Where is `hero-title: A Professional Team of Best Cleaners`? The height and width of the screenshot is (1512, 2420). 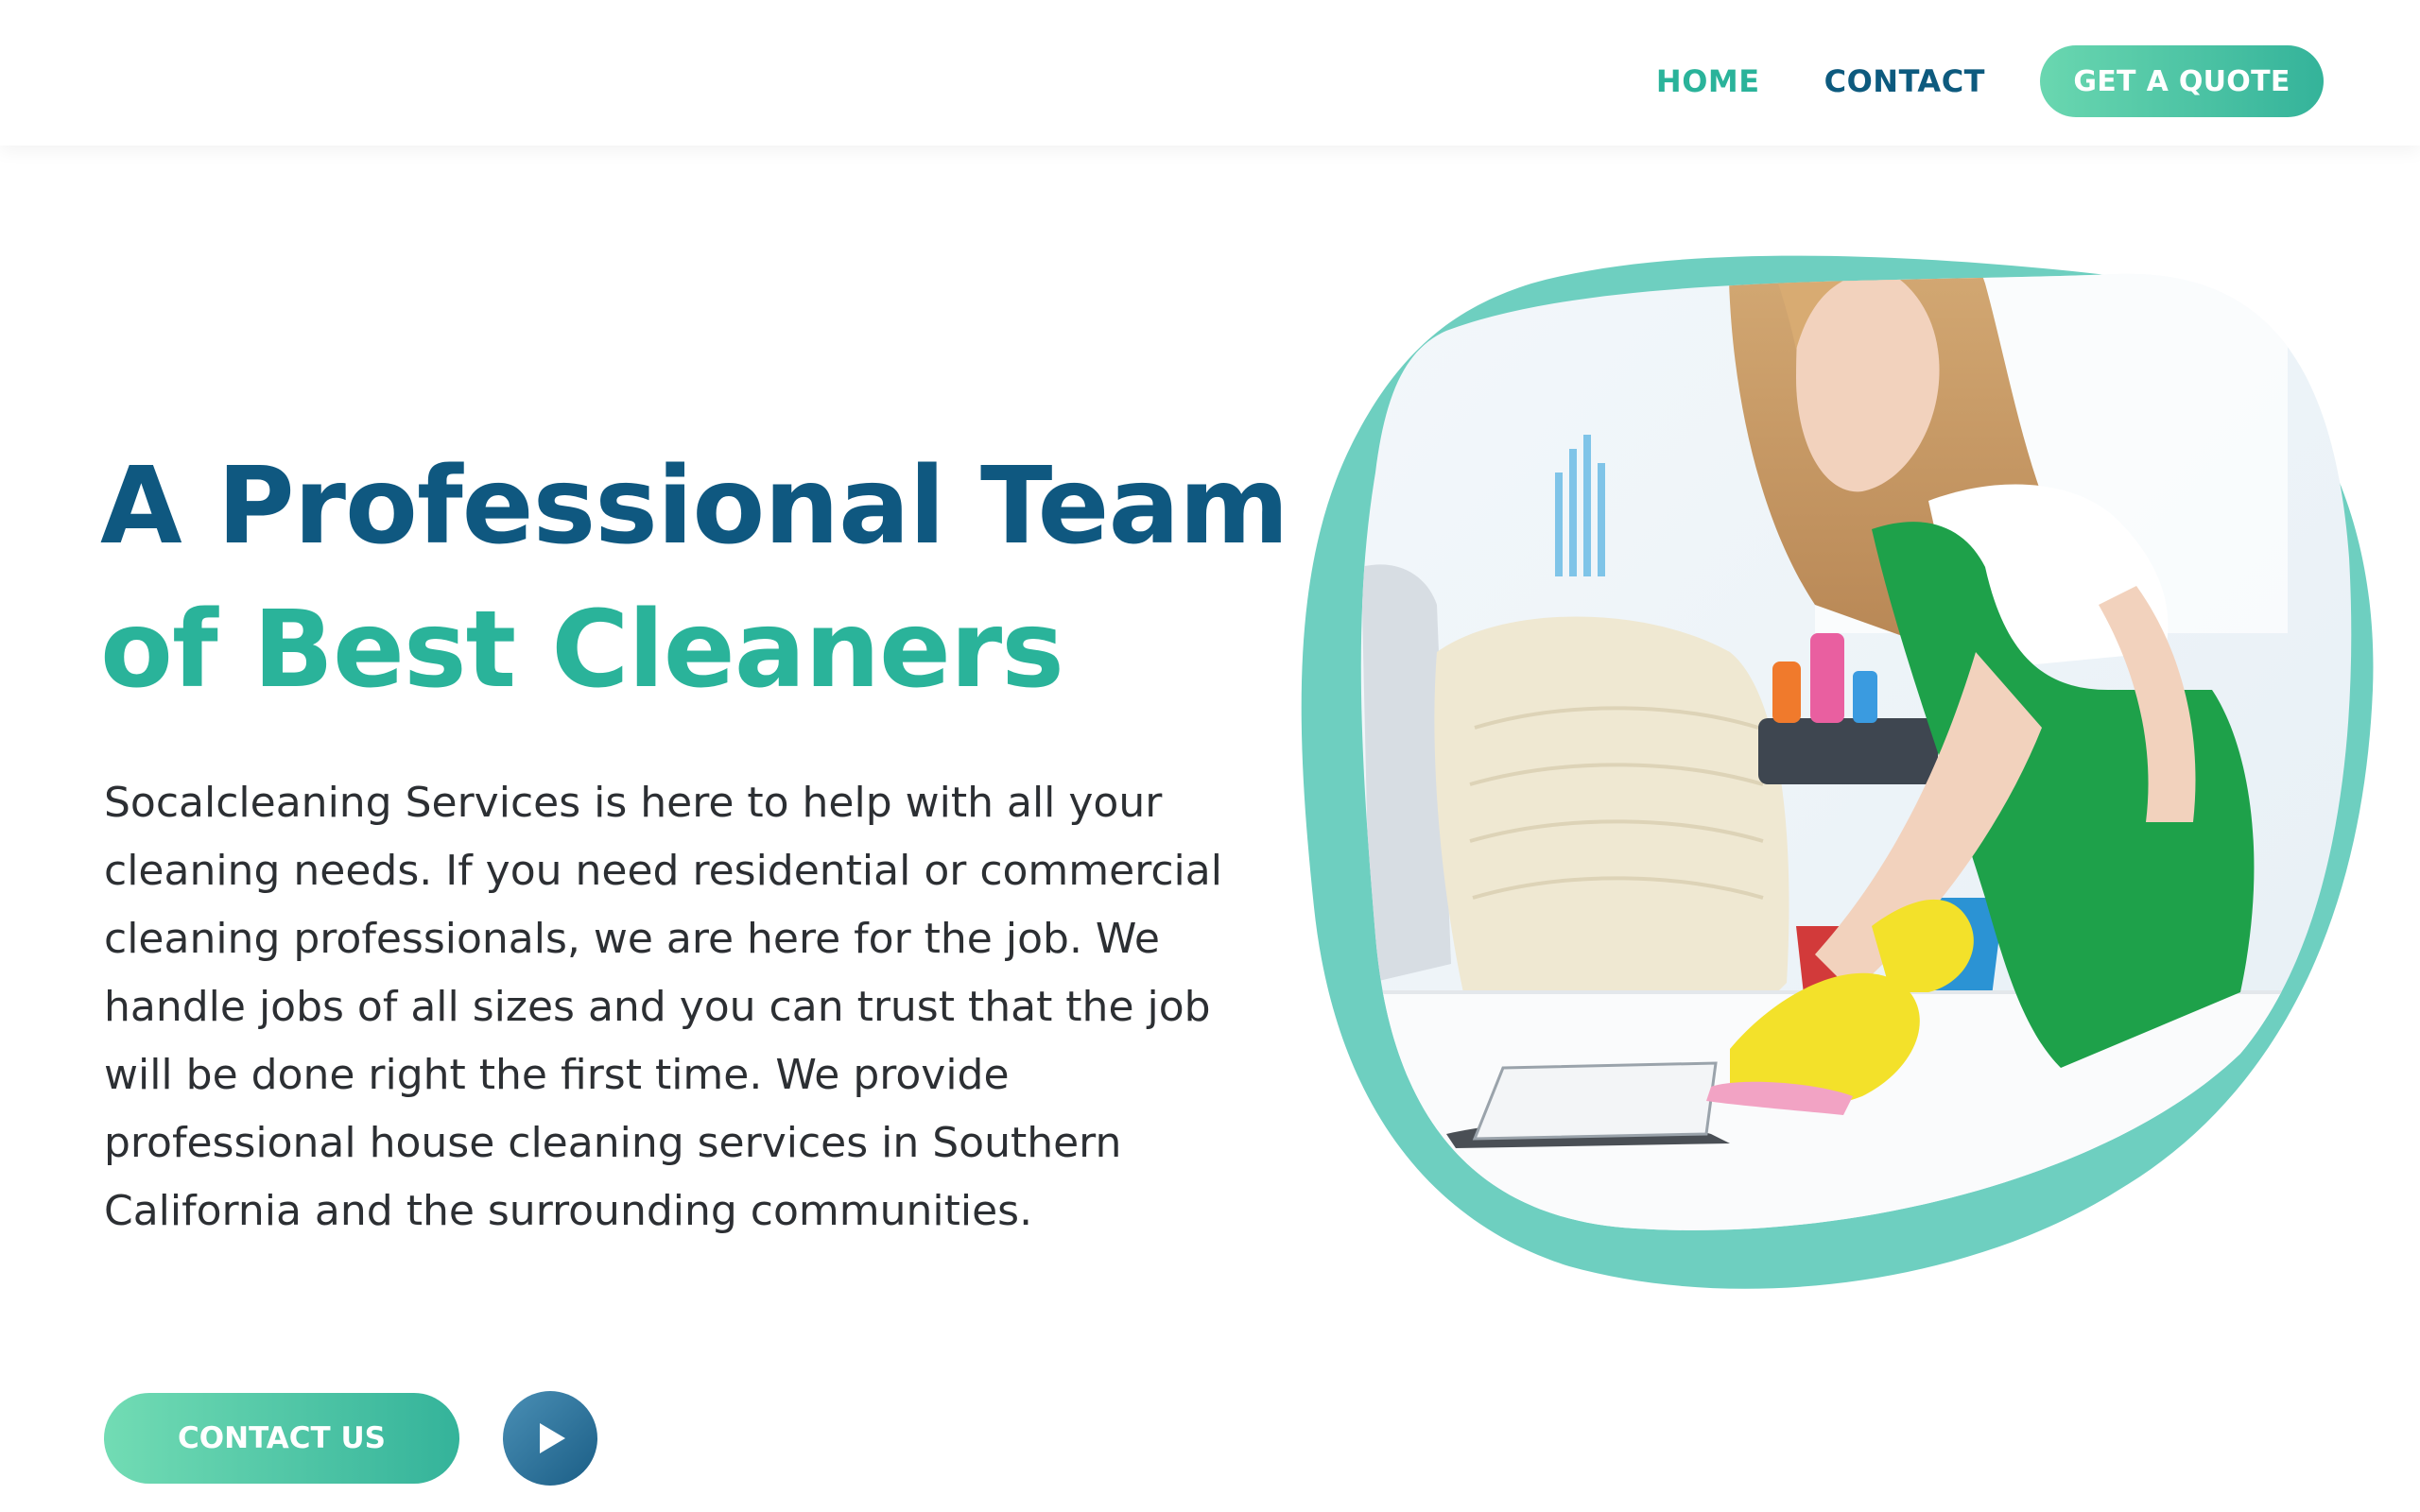 hero-title: A Professional Team of Best Cleaners is located at coordinates (694, 578).